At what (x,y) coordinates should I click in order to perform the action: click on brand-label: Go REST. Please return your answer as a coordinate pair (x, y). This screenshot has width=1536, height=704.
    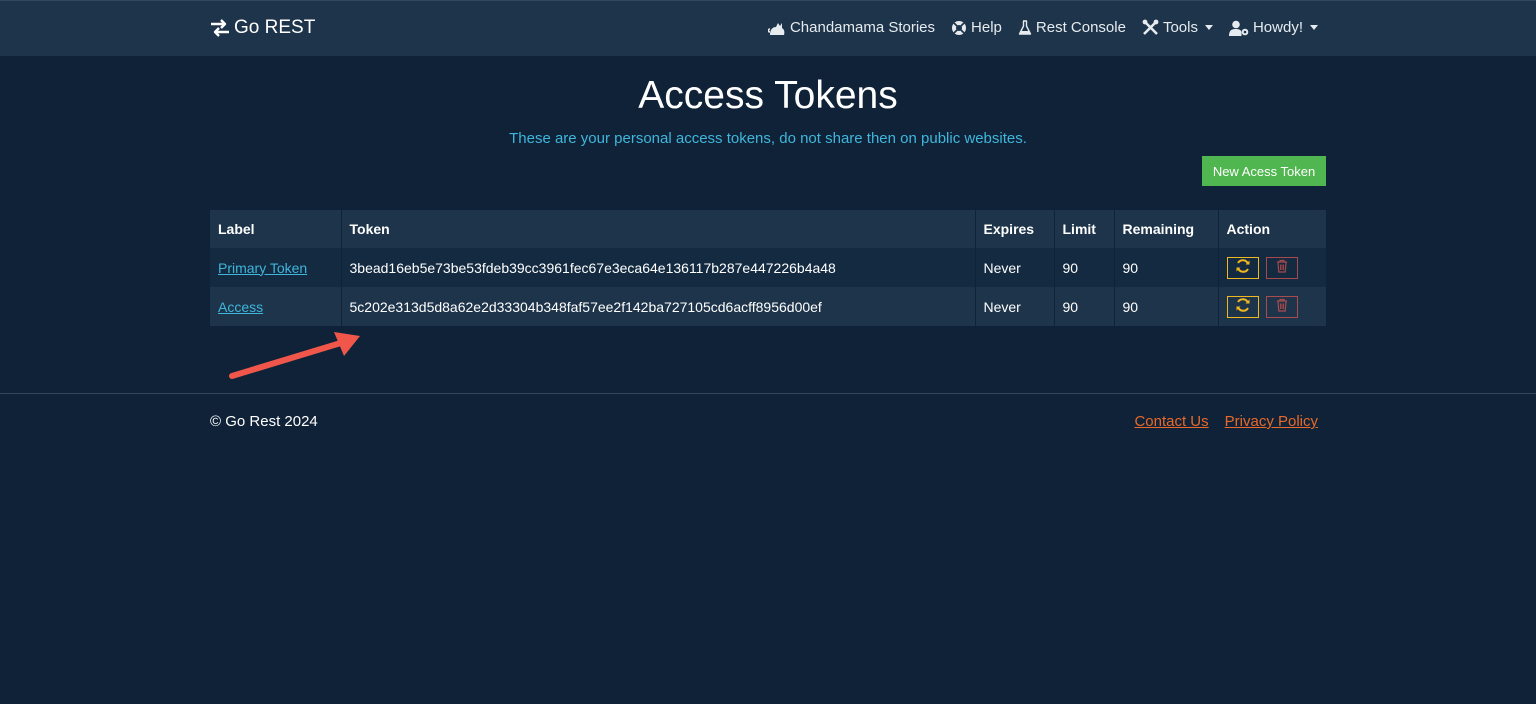
    Looking at the image, I should click on (275, 27).